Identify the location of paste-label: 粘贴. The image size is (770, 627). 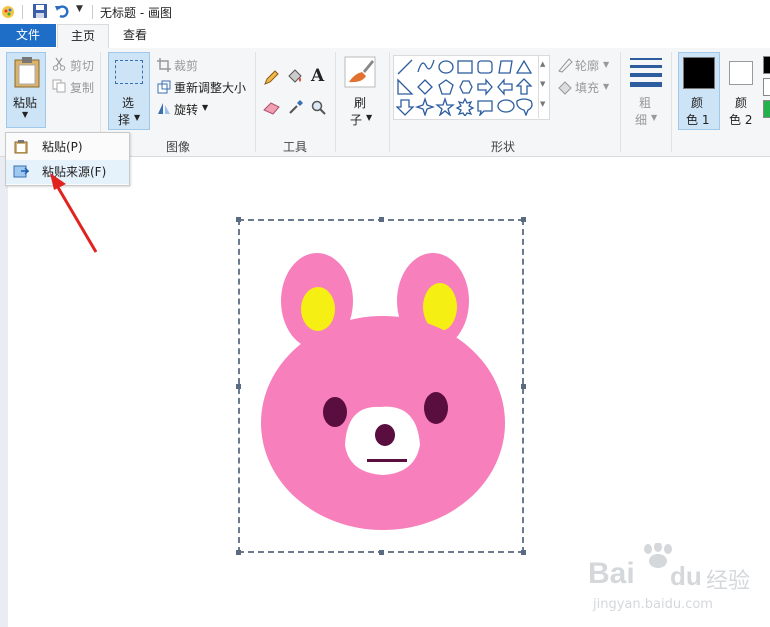
(25, 103).